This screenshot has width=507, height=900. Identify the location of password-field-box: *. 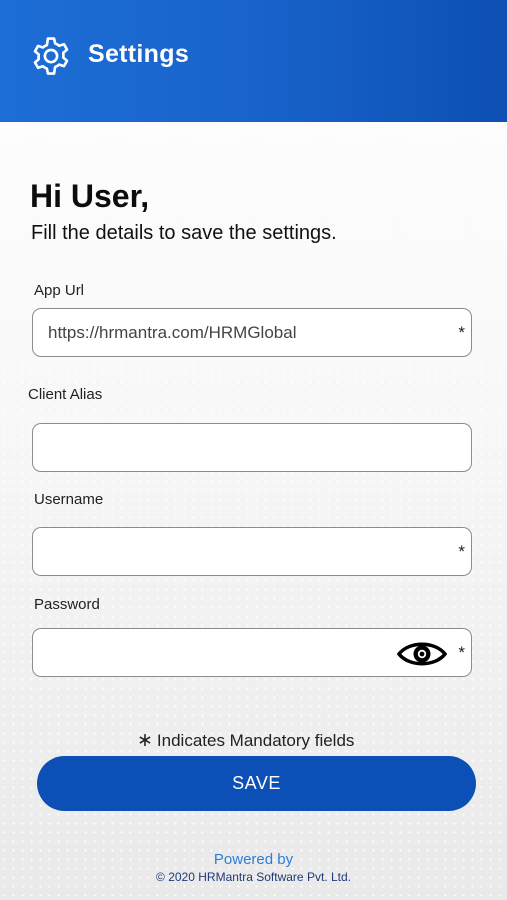
(252, 652).